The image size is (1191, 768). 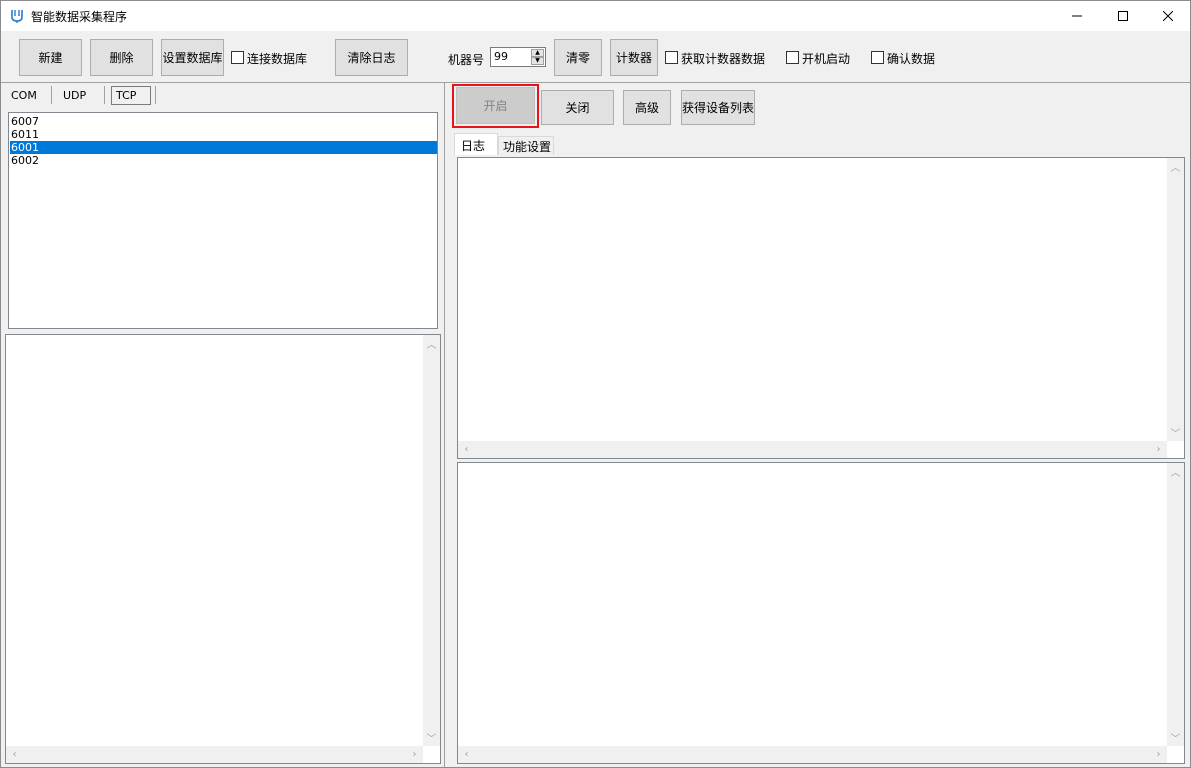 What do you see at coordinates (634, 57) in the screenshot?
I see `counter-button: 计数器` at bounding box center [634, 57].